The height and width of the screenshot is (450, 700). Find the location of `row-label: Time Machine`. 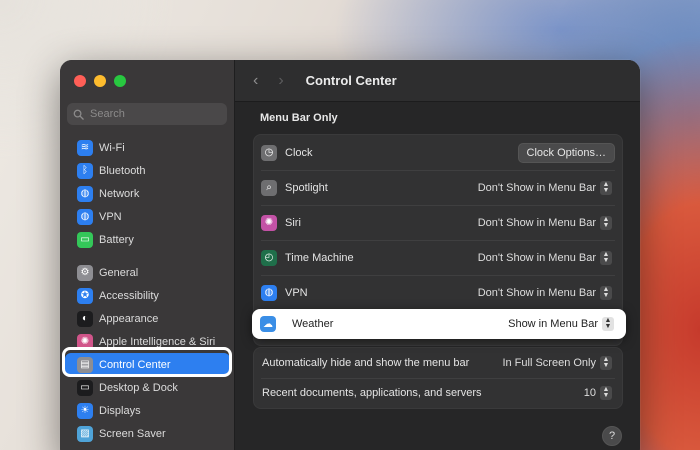

row-label: Time Machine is located at coordinates (319, 257).